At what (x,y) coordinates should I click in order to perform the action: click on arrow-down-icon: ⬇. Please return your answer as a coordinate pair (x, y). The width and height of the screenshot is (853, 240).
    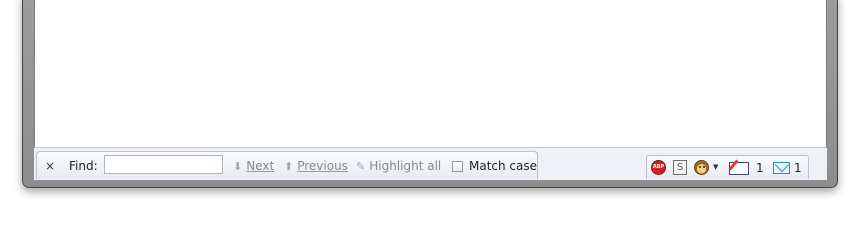
    Looking at the image, I should click on (238, 166).